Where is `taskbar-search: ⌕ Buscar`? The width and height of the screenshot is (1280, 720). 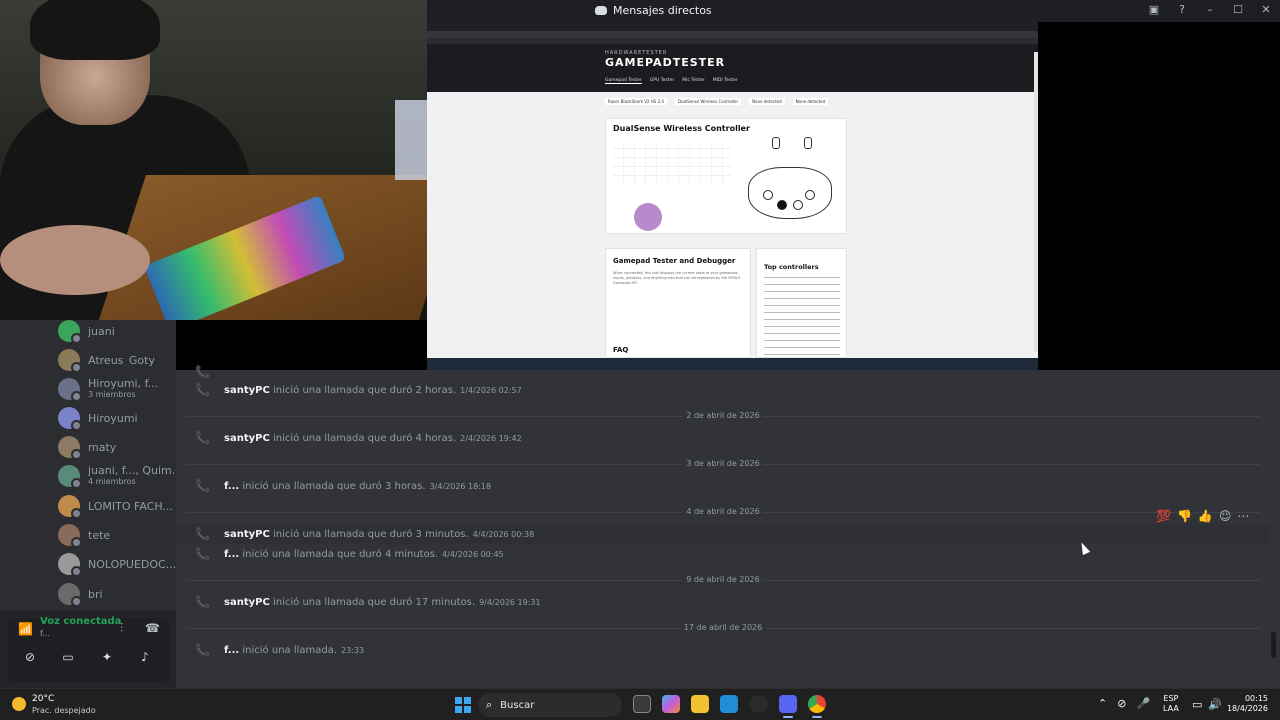 taskbar-search: ⌕ Buscar is located at coordinates (550, 705).